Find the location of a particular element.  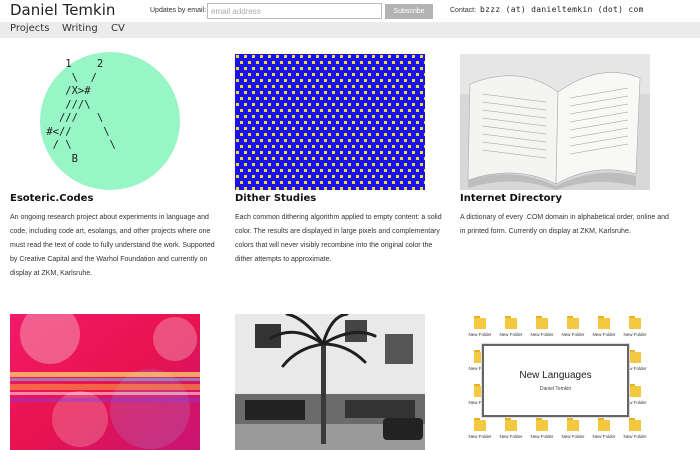

site-title: Daniel Temkin is located at coordinates (62, 10).